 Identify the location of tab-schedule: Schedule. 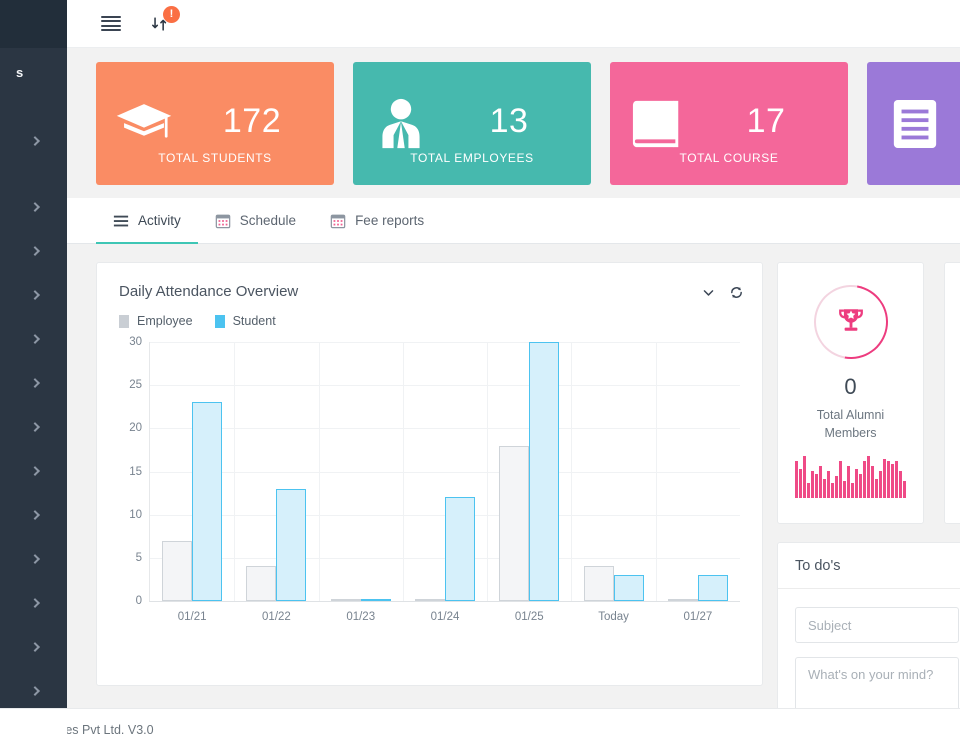
(255, 220).